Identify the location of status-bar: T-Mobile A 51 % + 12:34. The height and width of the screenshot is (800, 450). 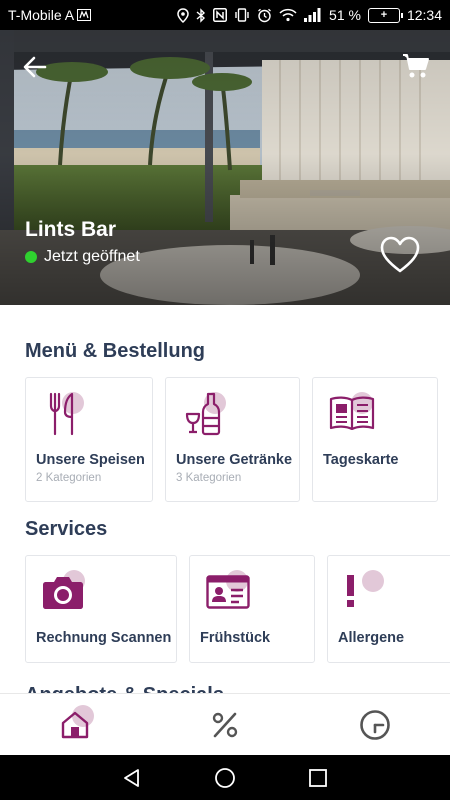
(225, 15).